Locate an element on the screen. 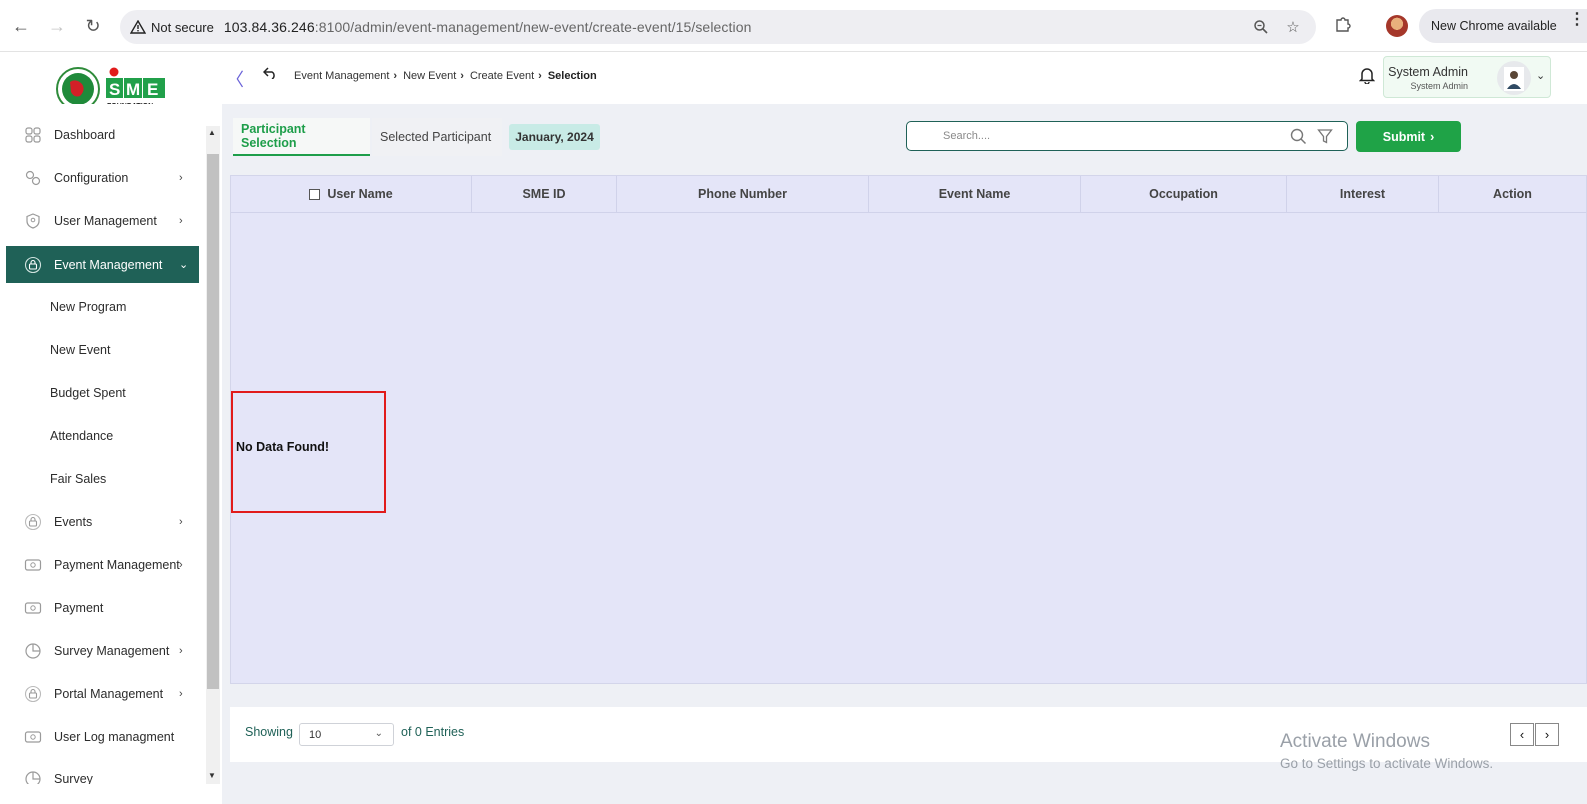 The image size is (1587, 804). search-box is located at coordinates (1127, 136).